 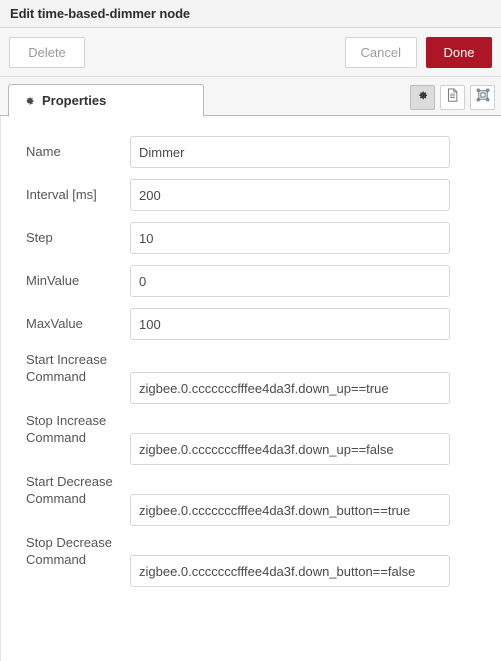 I want to click on document-icon-button, so click(x=452, y=97).